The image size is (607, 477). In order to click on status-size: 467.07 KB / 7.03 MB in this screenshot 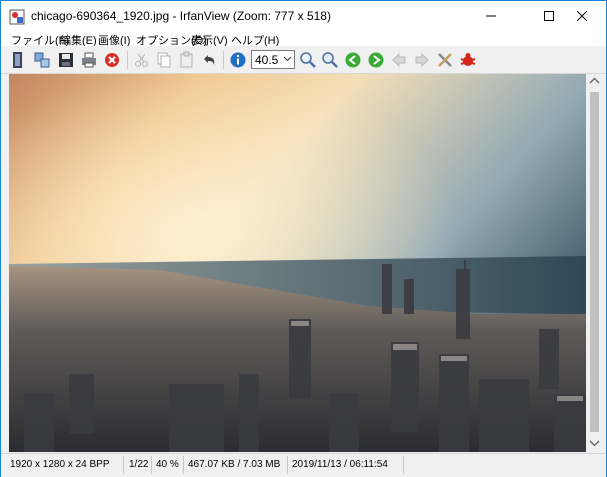, I will do `click(234, 464)`.